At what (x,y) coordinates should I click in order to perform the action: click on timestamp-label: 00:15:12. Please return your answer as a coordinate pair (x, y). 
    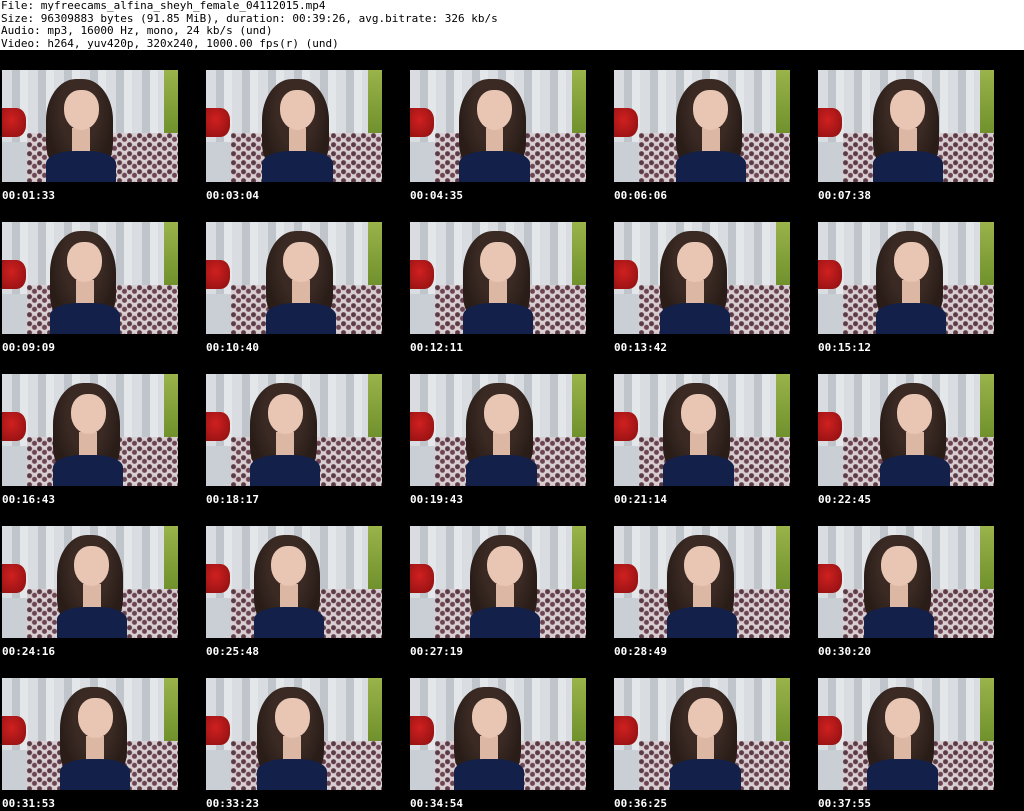
    Looking at the image, I should click on (844, 347).